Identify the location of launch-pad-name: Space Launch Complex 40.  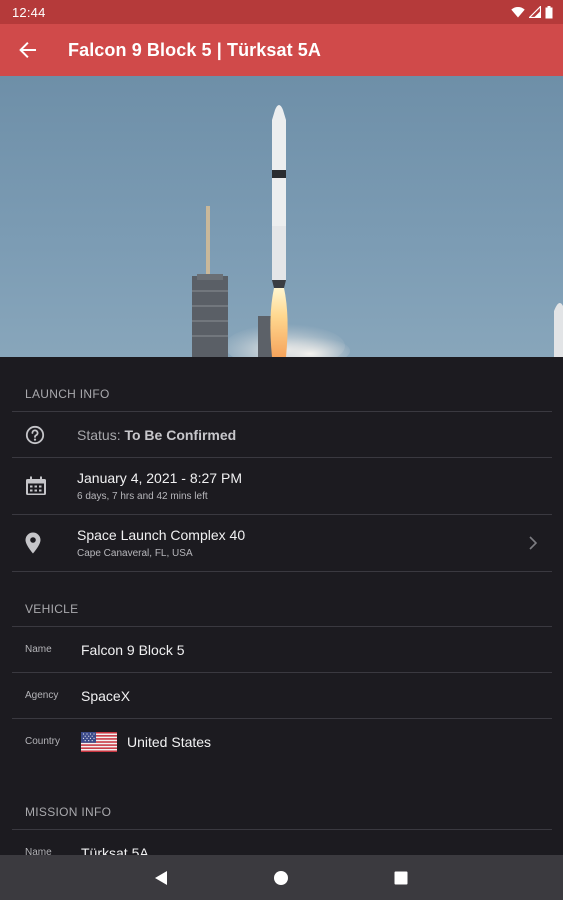
(161, 535).